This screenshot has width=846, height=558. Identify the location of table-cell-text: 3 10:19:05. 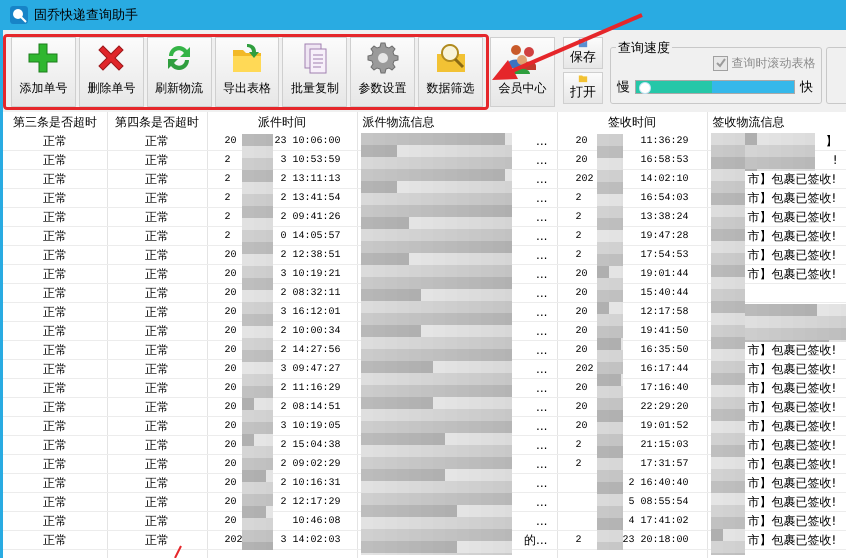
(310, 426).